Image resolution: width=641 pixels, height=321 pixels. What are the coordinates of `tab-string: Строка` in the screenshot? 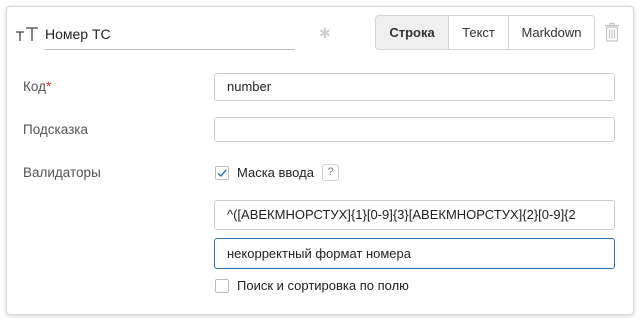 It's located at (412, 32).